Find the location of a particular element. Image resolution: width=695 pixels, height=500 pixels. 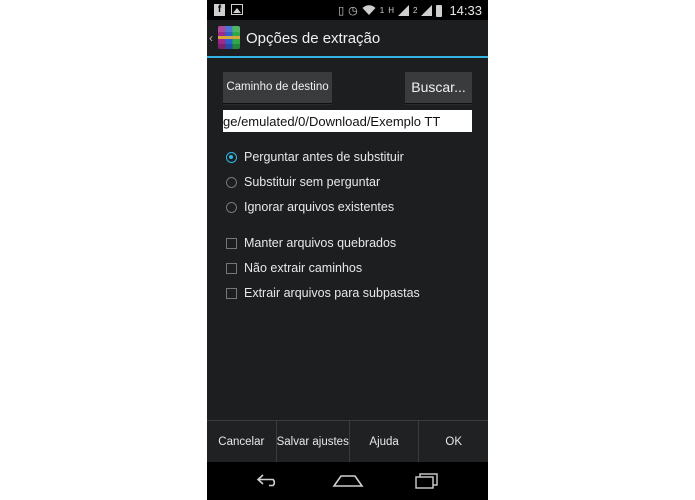

up-caret-icon: ‹ is located at coordinates (211, 38).